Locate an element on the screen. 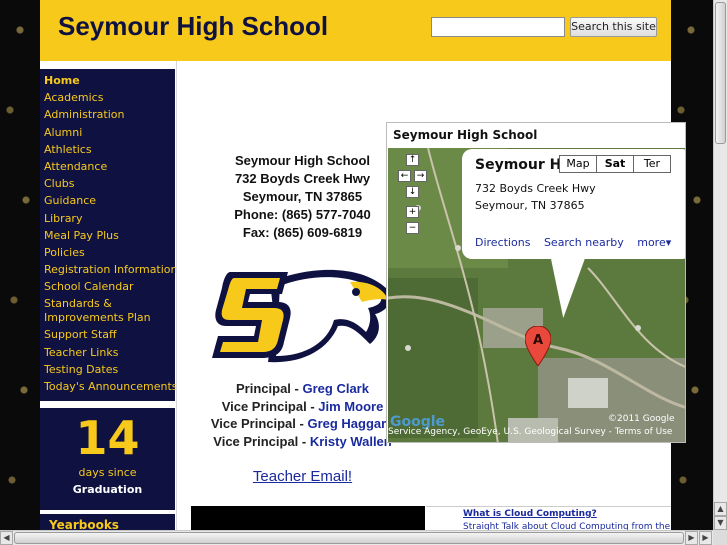 Image resolution: width=727 pixels, height=545 pixels. pan-up-button: ↑ is located at coordinates (412, 160).